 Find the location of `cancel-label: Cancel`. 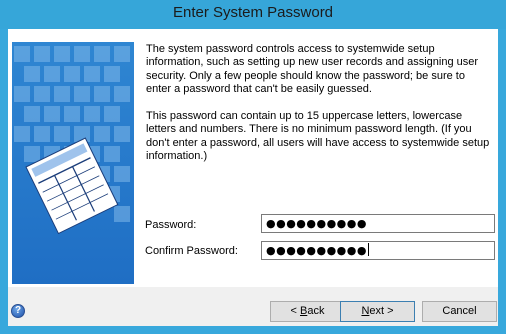

cancel-label: Cancel is located at coordinates (459, 311).